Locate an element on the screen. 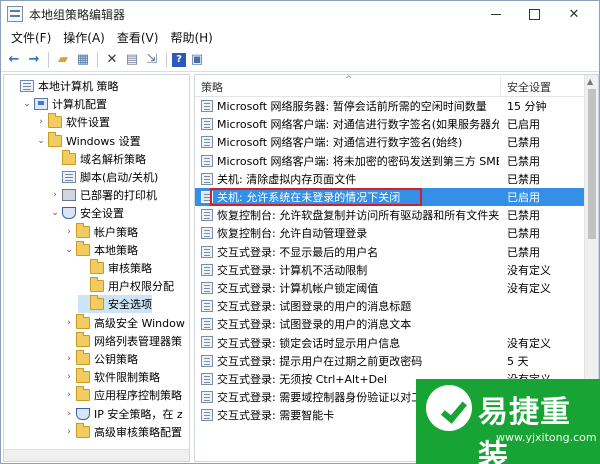  tree-item: 安全选项 is located at coordinates (115, 304).